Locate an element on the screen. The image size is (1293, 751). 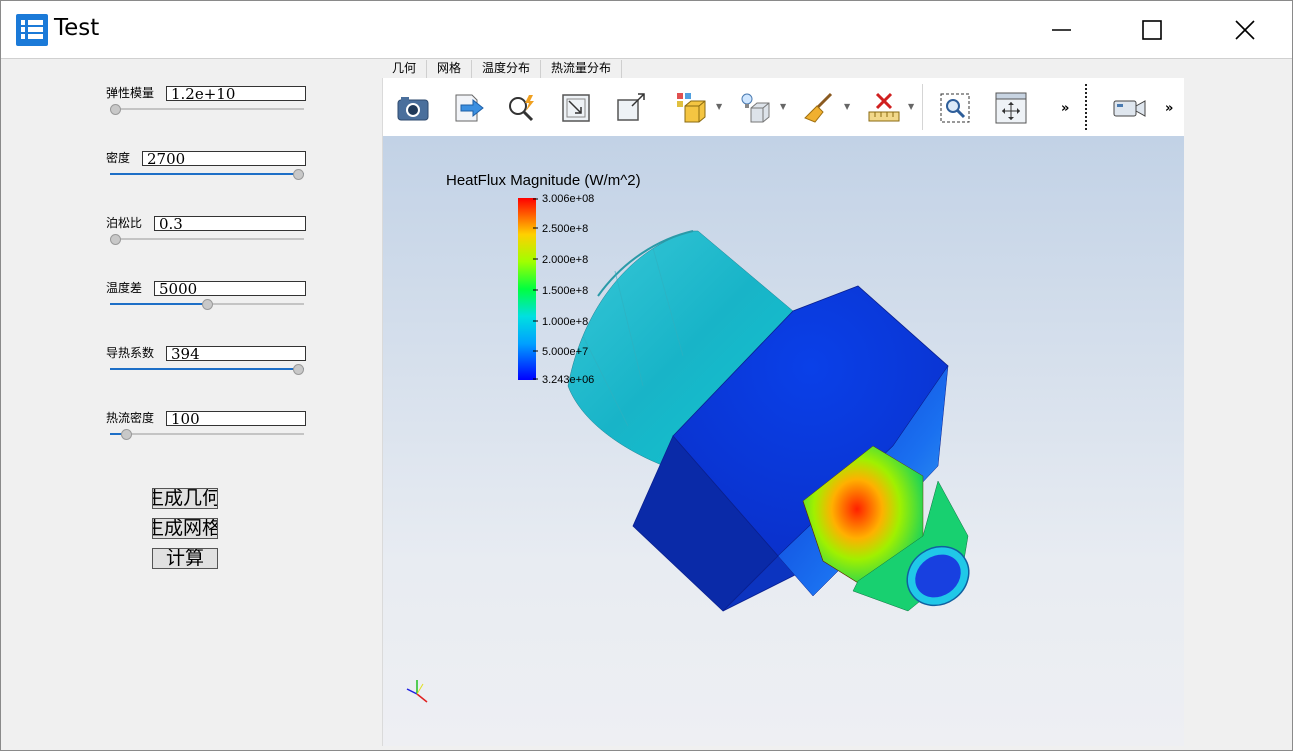
param-poisson-ratio: 泊松比 0.3 is located at coordinates (192, 236).